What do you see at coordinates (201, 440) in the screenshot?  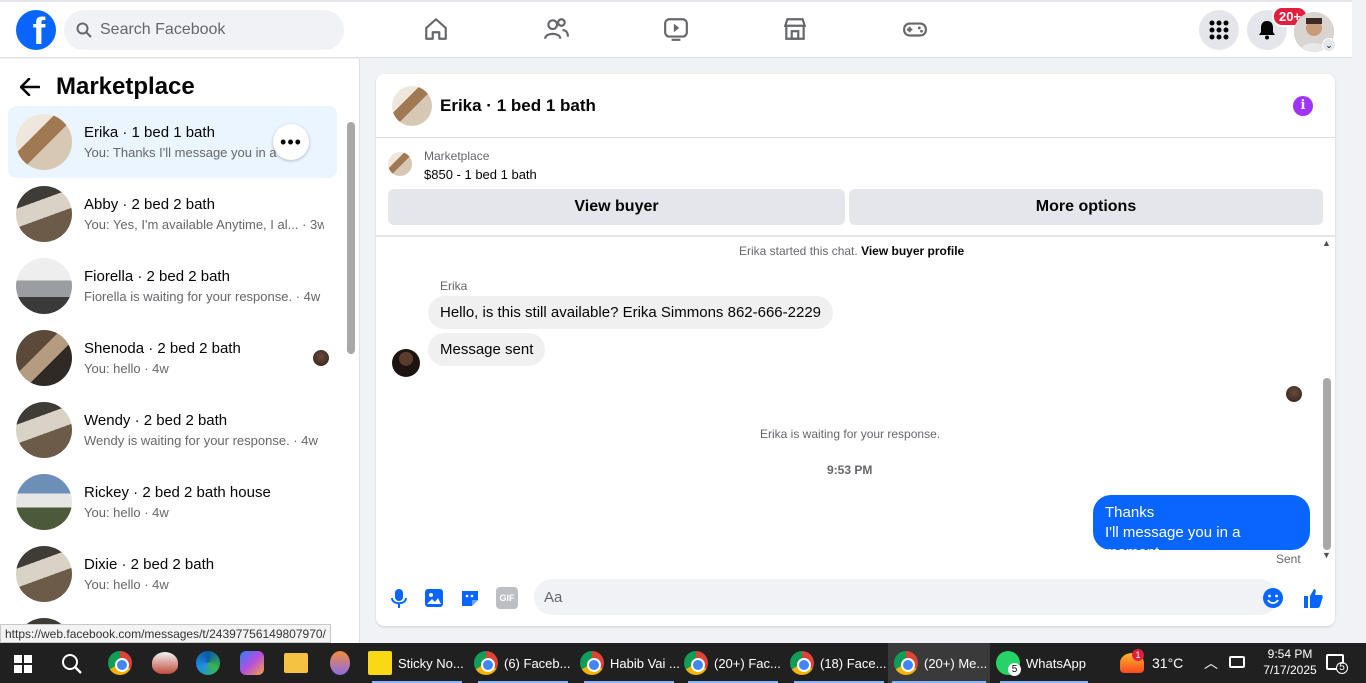 I see `conversation-preview: Wendy is waiting for your response. · 4w` at bounding box center [201, 440].